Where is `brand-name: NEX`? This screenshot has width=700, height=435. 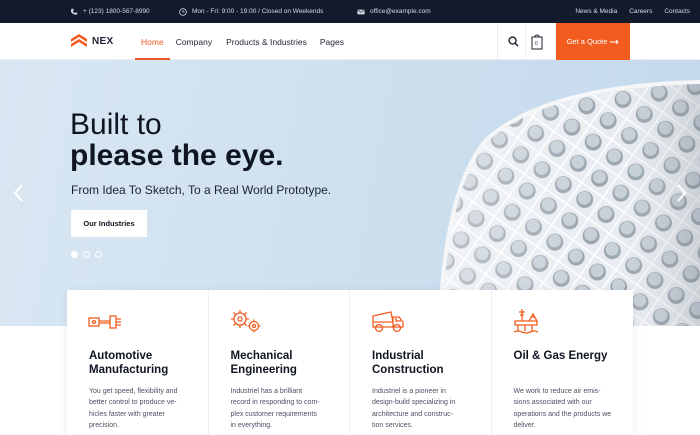
brand-name: NEX is located at coordinates (103, 41).